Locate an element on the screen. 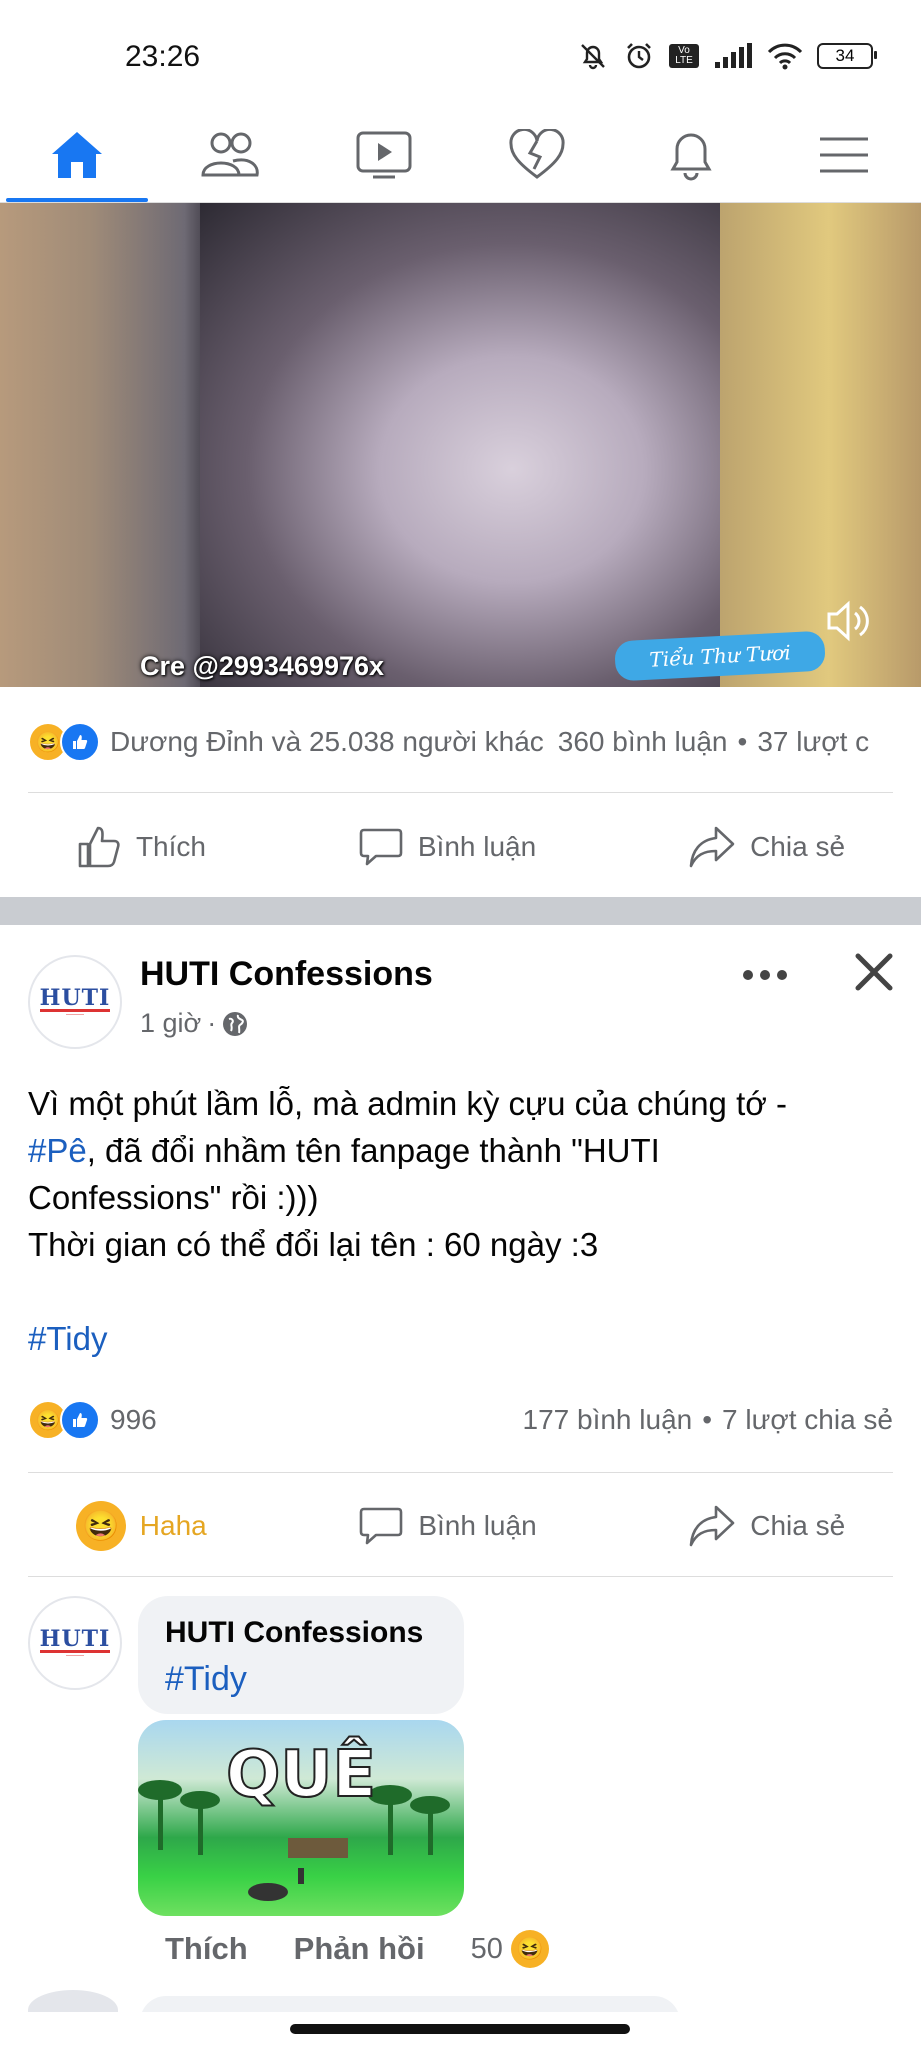  battery-indicator: 34 is located at coordinates (847, 56).